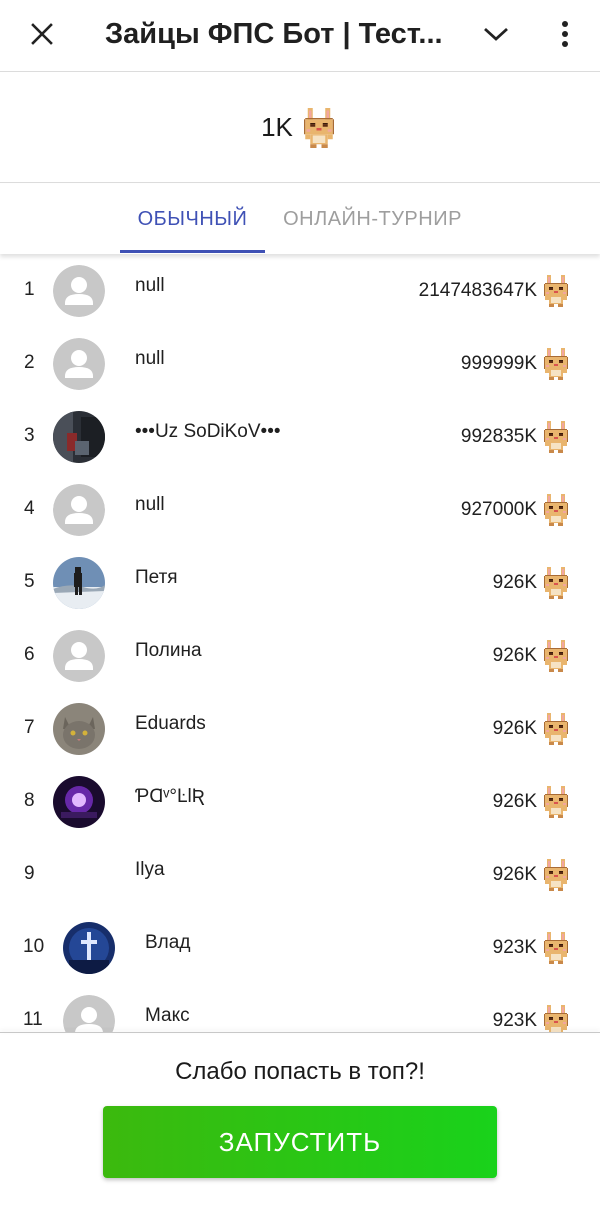 The width and height of the screenshot is (600, 1221). Describe the element at coordinates (498, 363) in the screenshot. I see `player-score: 999999K` at that location.